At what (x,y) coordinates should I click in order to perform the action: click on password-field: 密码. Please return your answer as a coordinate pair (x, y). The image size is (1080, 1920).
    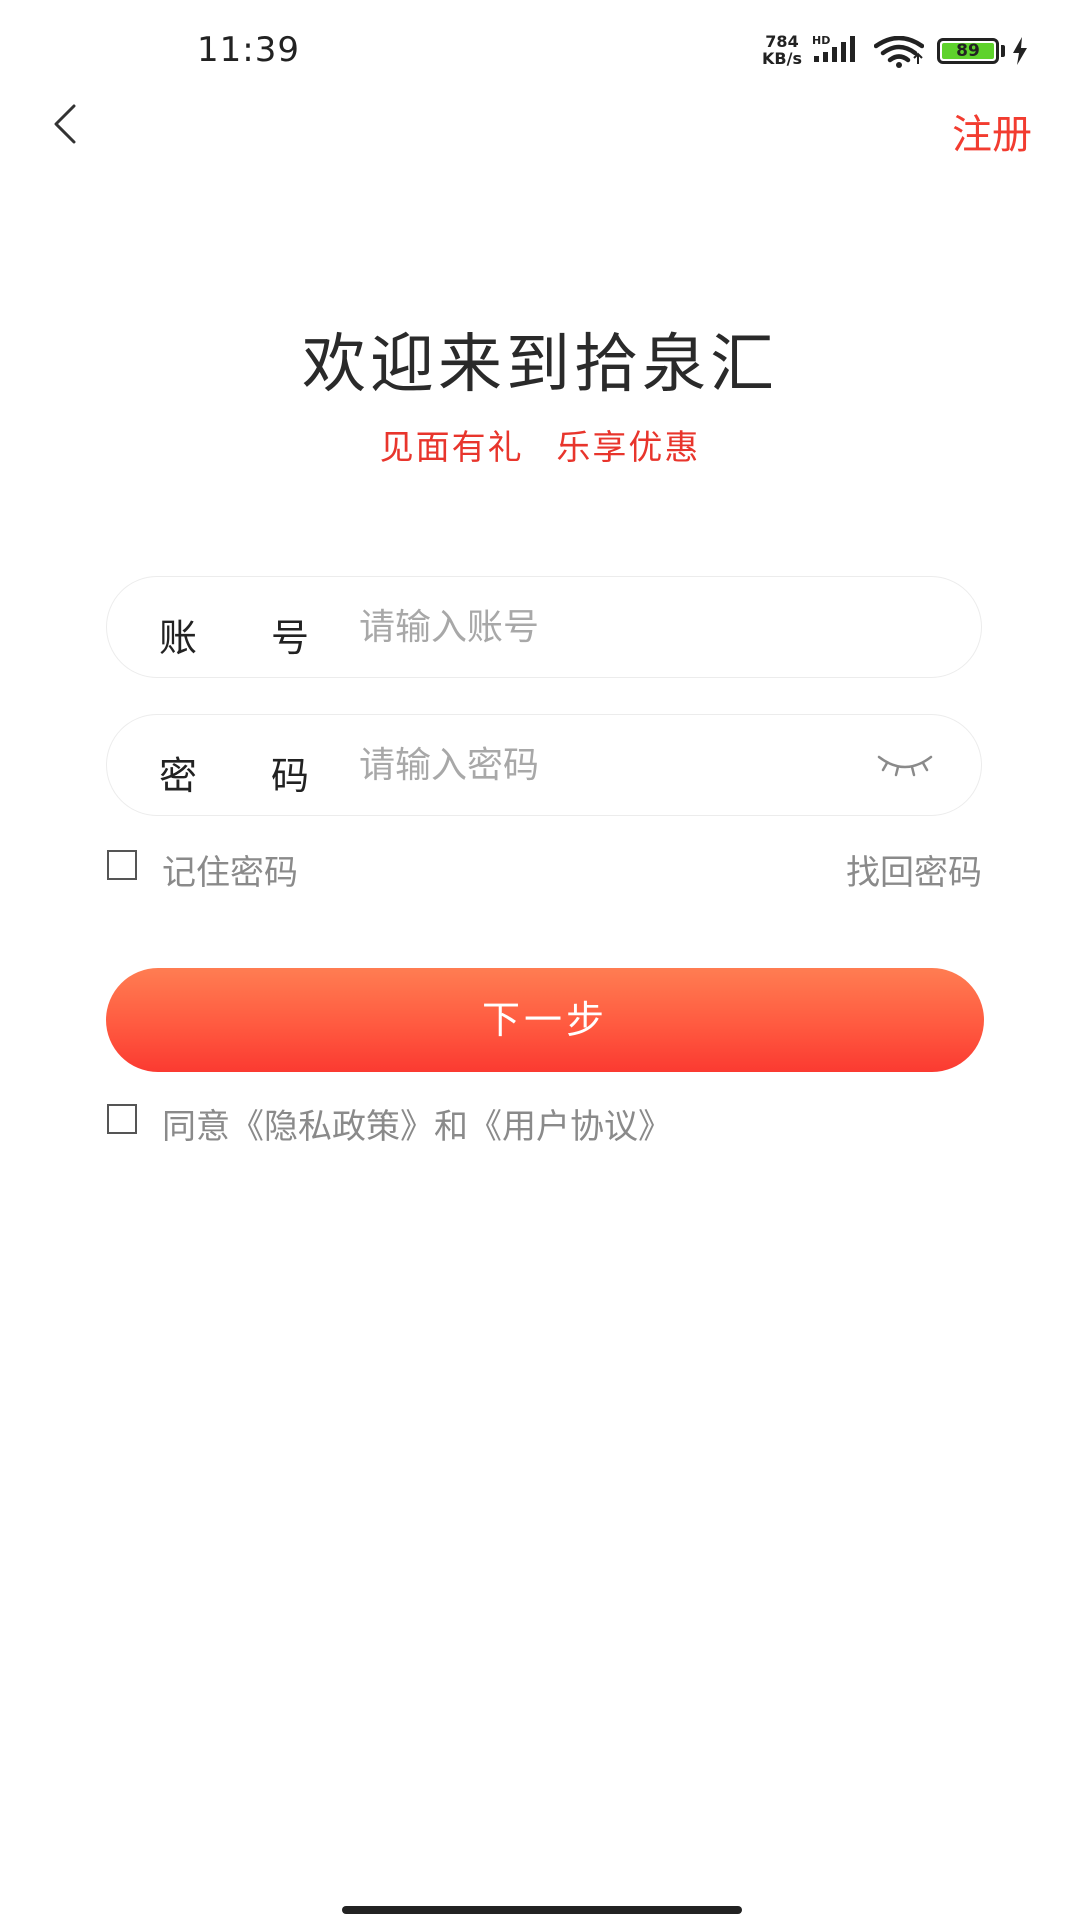
    Looking at the image, I should click on (544, 765).